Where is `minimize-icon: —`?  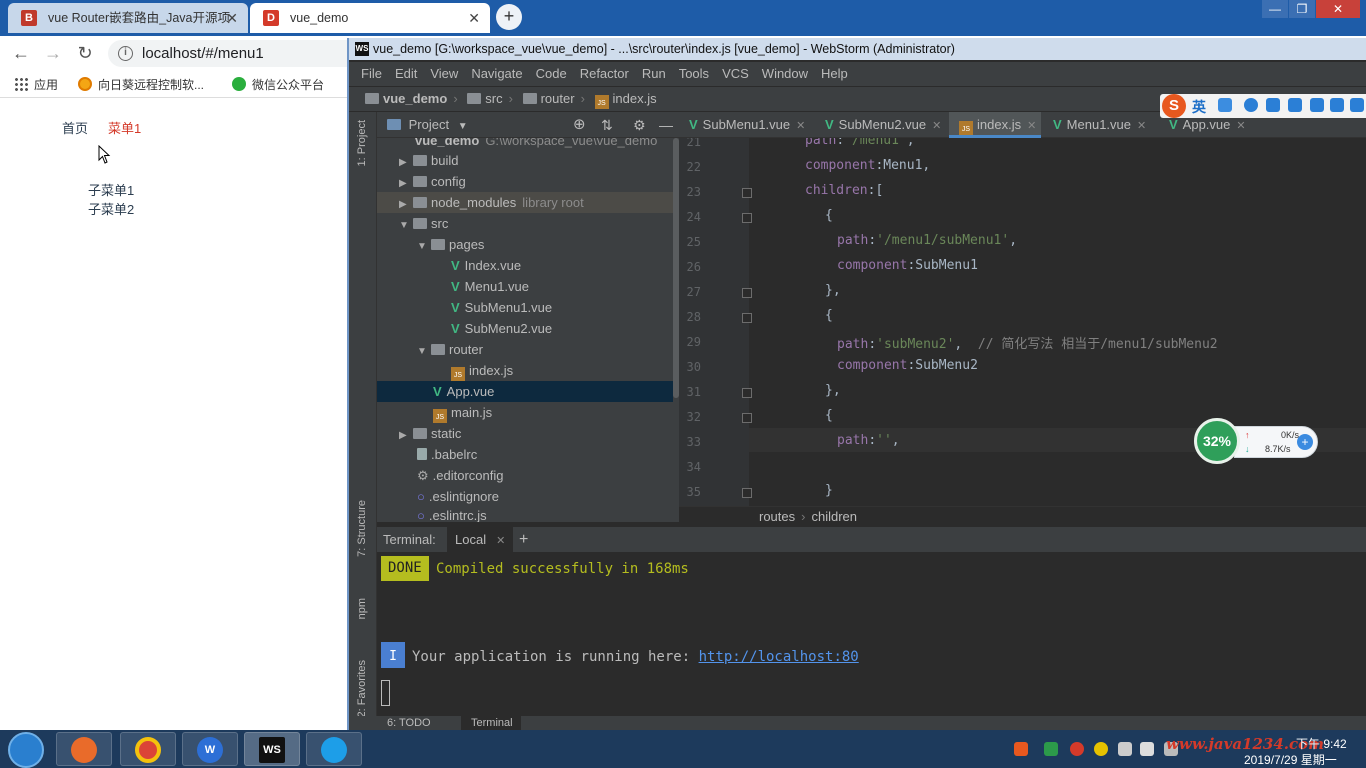
minimize-icon: — is located at coordinates (1275, 9).